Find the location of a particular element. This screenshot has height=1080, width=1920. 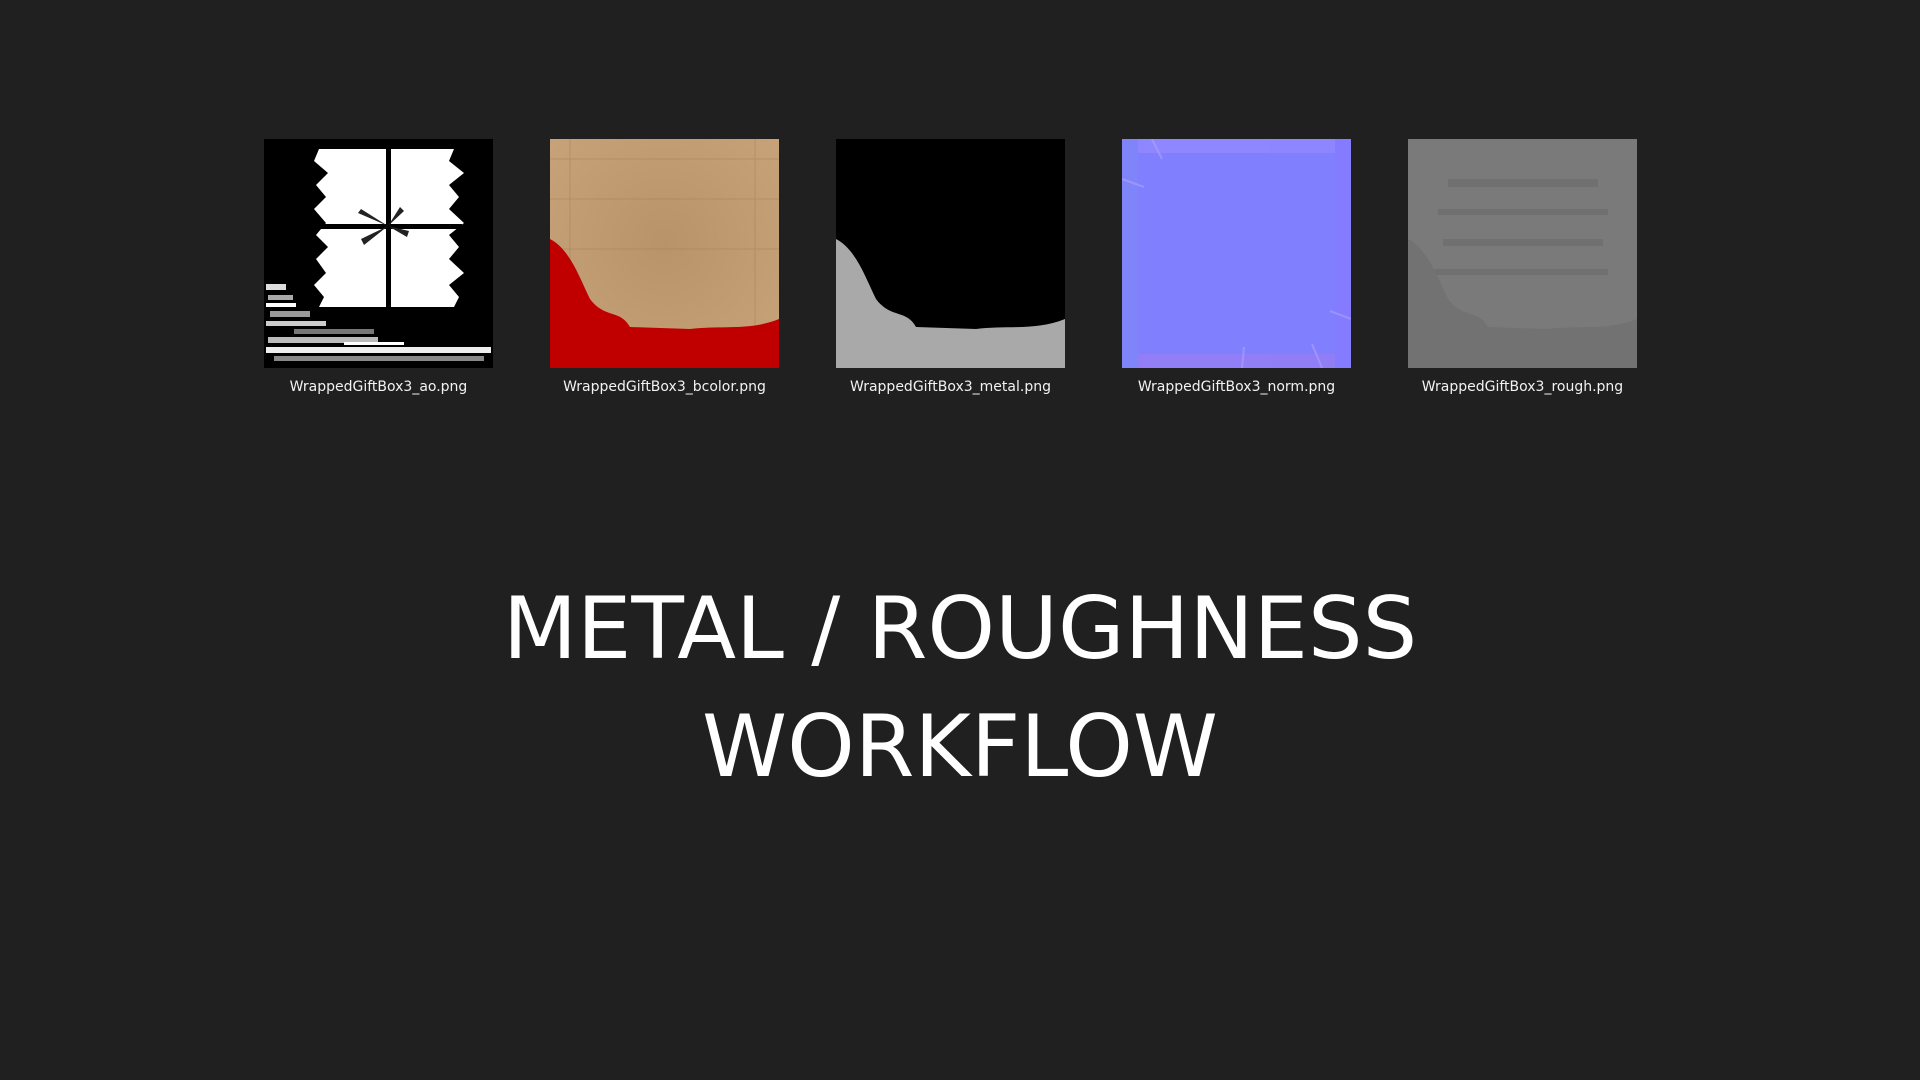

thumbnail-bcolor: WrappedGiftBox3_bcolor.png is located at coordinates (664, 267).